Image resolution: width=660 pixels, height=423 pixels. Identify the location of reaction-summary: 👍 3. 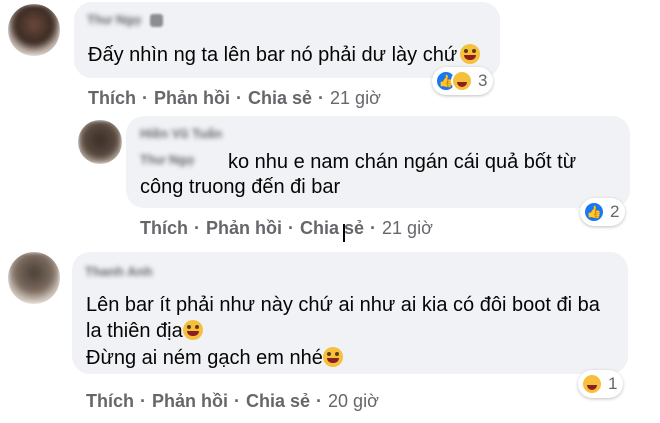
(463, 81).